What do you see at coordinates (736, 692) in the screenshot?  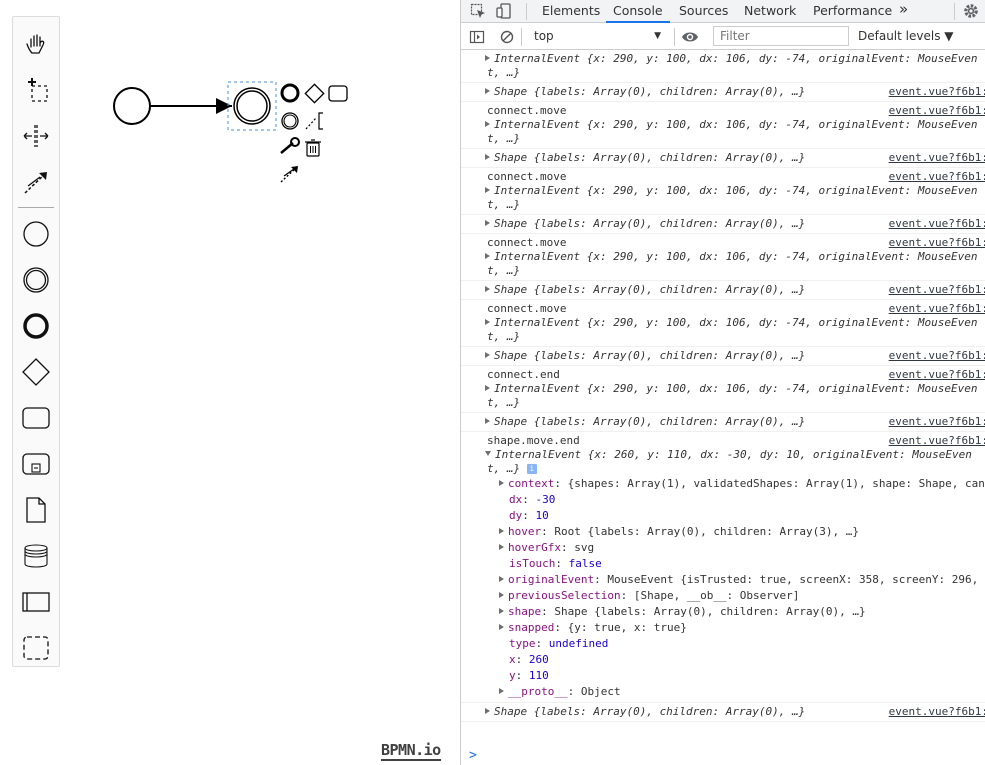 I see `object-property: __proto__: Object` at bounding box center [736, 692].